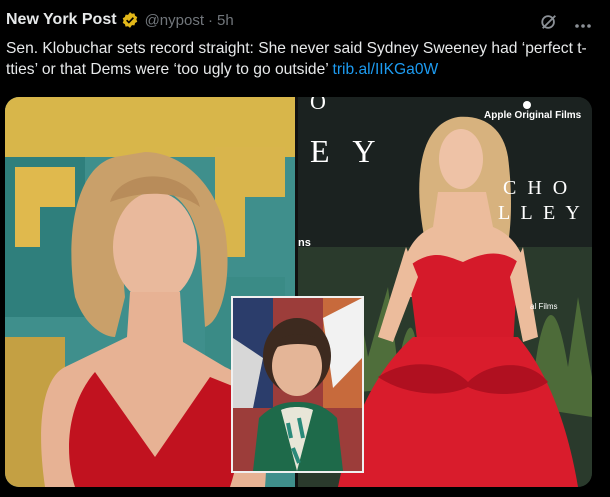 This screenshot has height=497, width=610. What do you see at coordinates (61, 20) in the screenshot?
I see `author-name: New York Post` at bounding box center [61, 20].